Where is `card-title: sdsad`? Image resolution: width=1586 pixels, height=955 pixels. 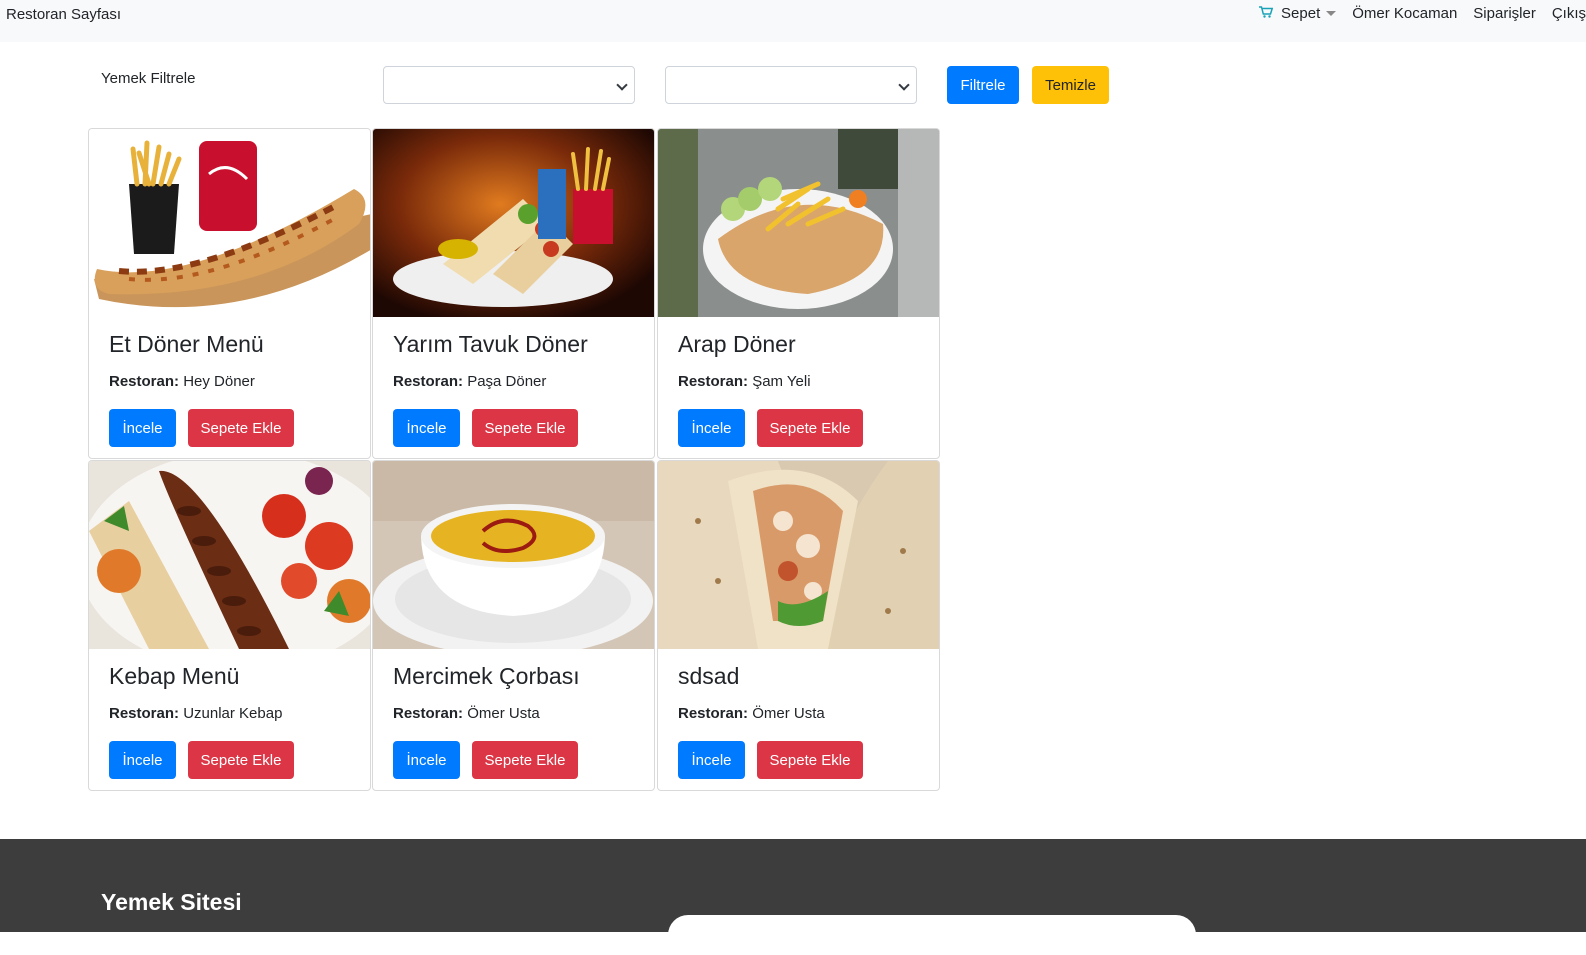
card-title: sdsad is located at coordinates (709, 676).